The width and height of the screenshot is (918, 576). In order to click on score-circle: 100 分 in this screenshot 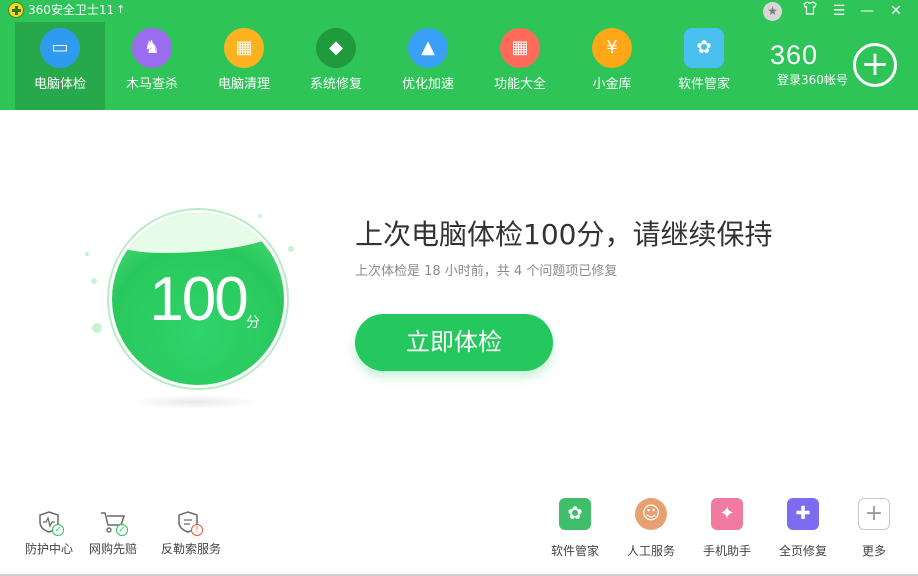, I will do `click(198, 299)`.